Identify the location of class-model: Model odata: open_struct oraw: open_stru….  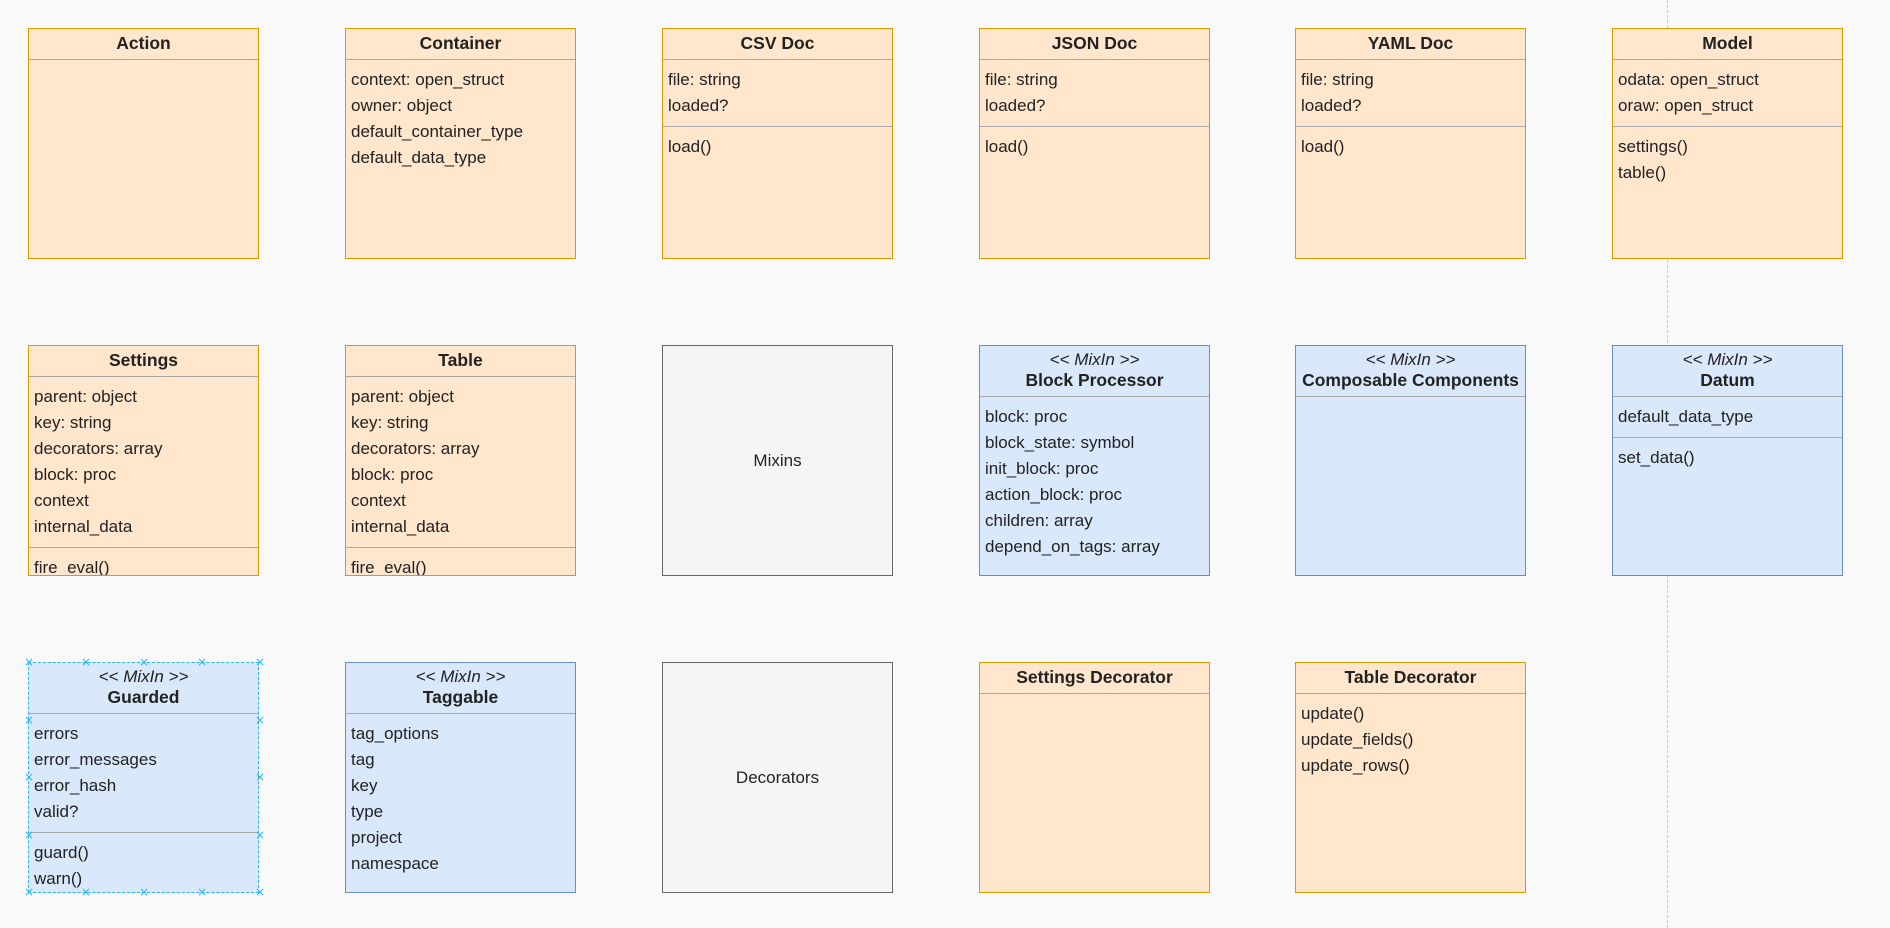
(1727, 143).